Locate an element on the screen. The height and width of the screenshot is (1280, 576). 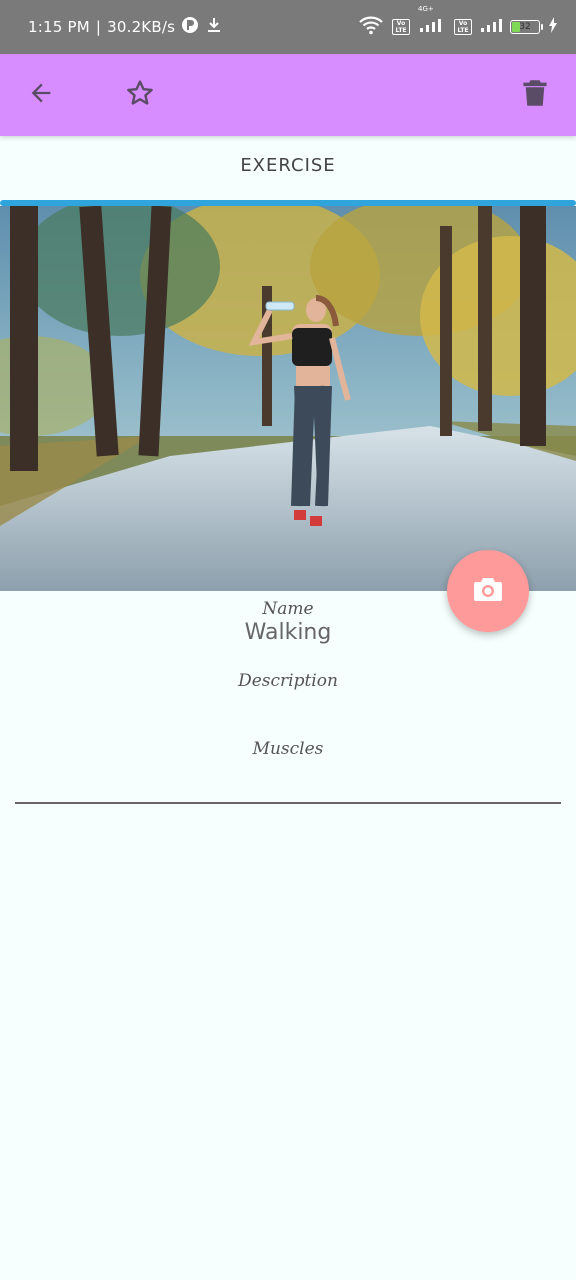
volte-label: Vo LTE is located at coordinates (401, 27).